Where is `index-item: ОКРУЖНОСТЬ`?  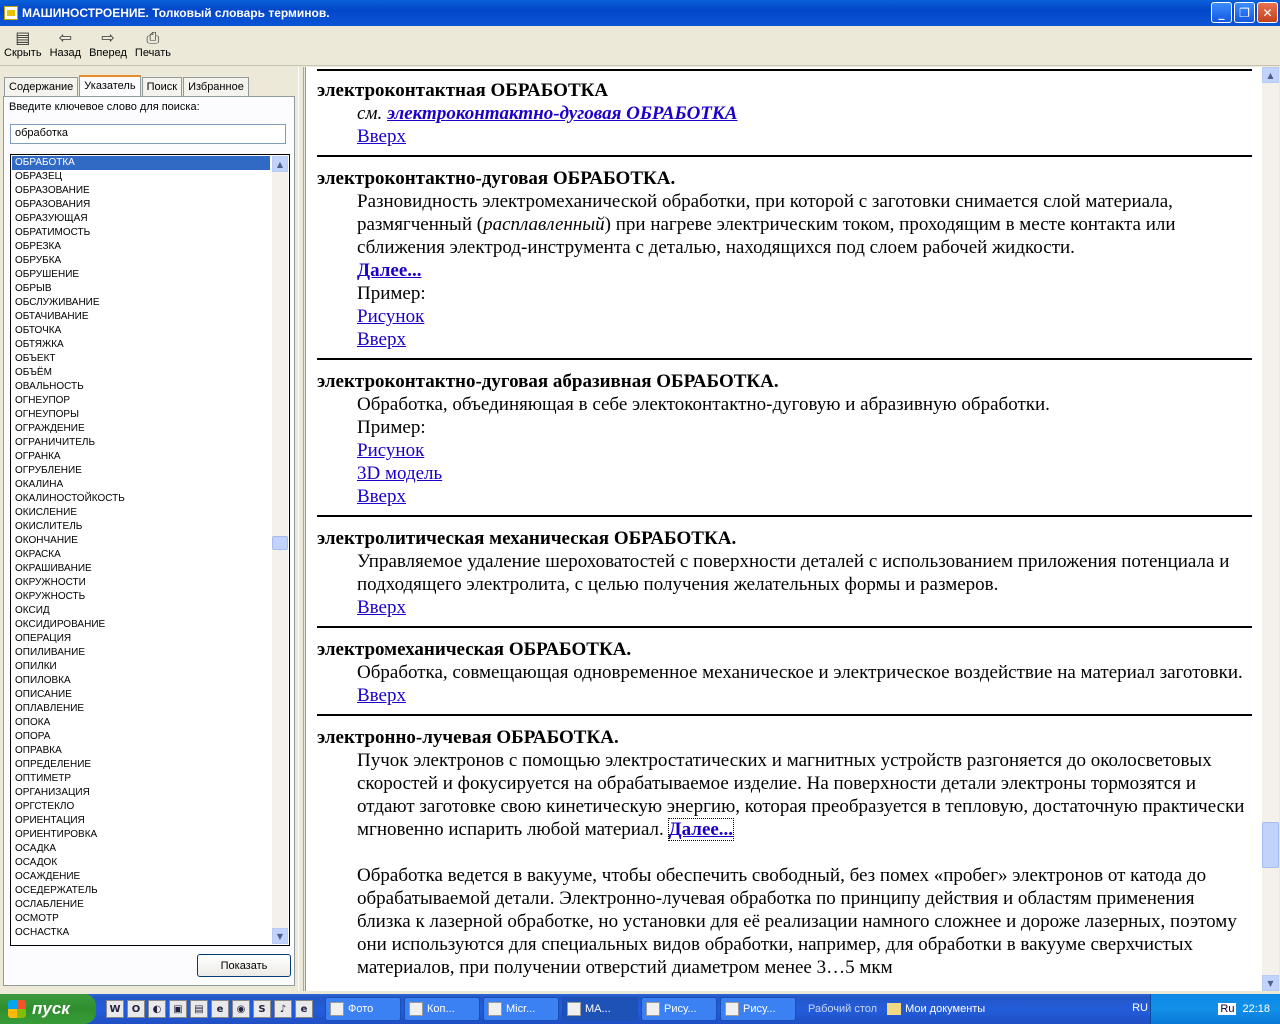 index-item: ОКРУЖНОСТЬ is located at coordinates (141, 597).